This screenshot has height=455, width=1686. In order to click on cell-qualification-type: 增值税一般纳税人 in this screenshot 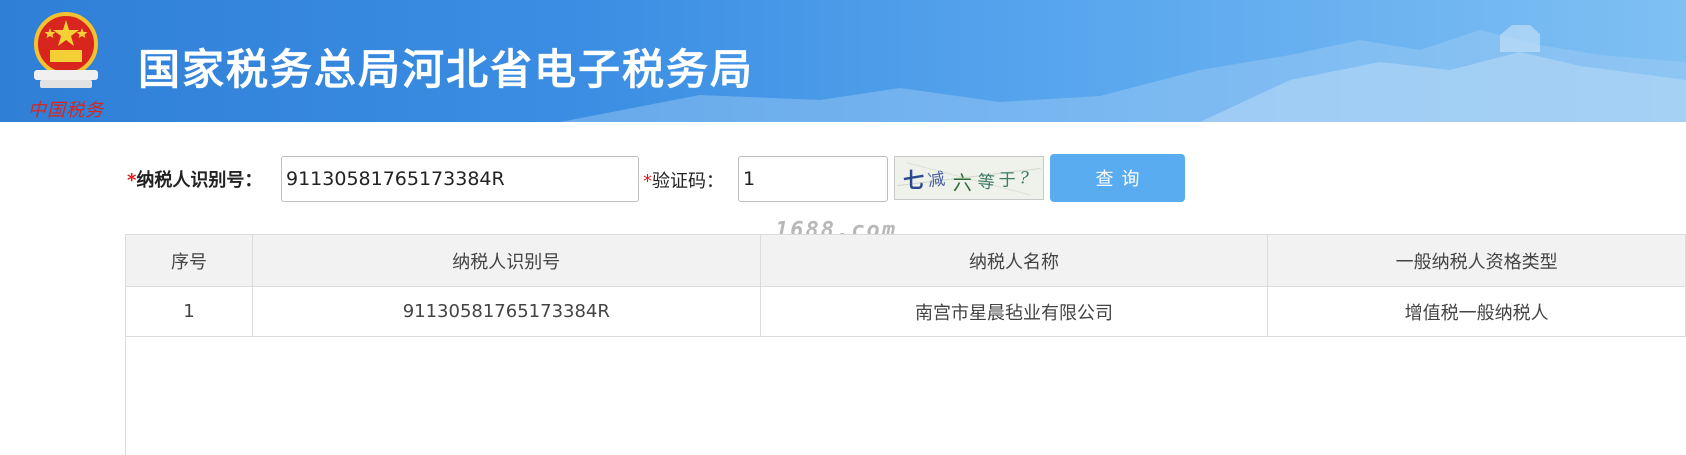, I will do `click(1476, 311)`.